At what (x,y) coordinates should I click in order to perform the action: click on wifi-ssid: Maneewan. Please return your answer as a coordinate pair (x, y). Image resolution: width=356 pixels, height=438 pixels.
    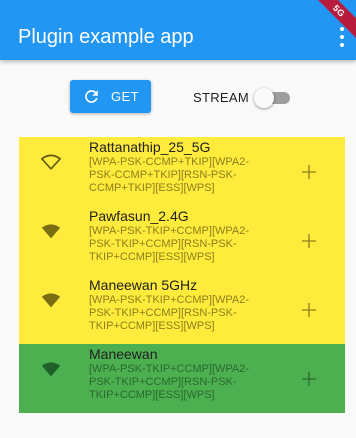
    Looking at the image, I should click on (123, 354).